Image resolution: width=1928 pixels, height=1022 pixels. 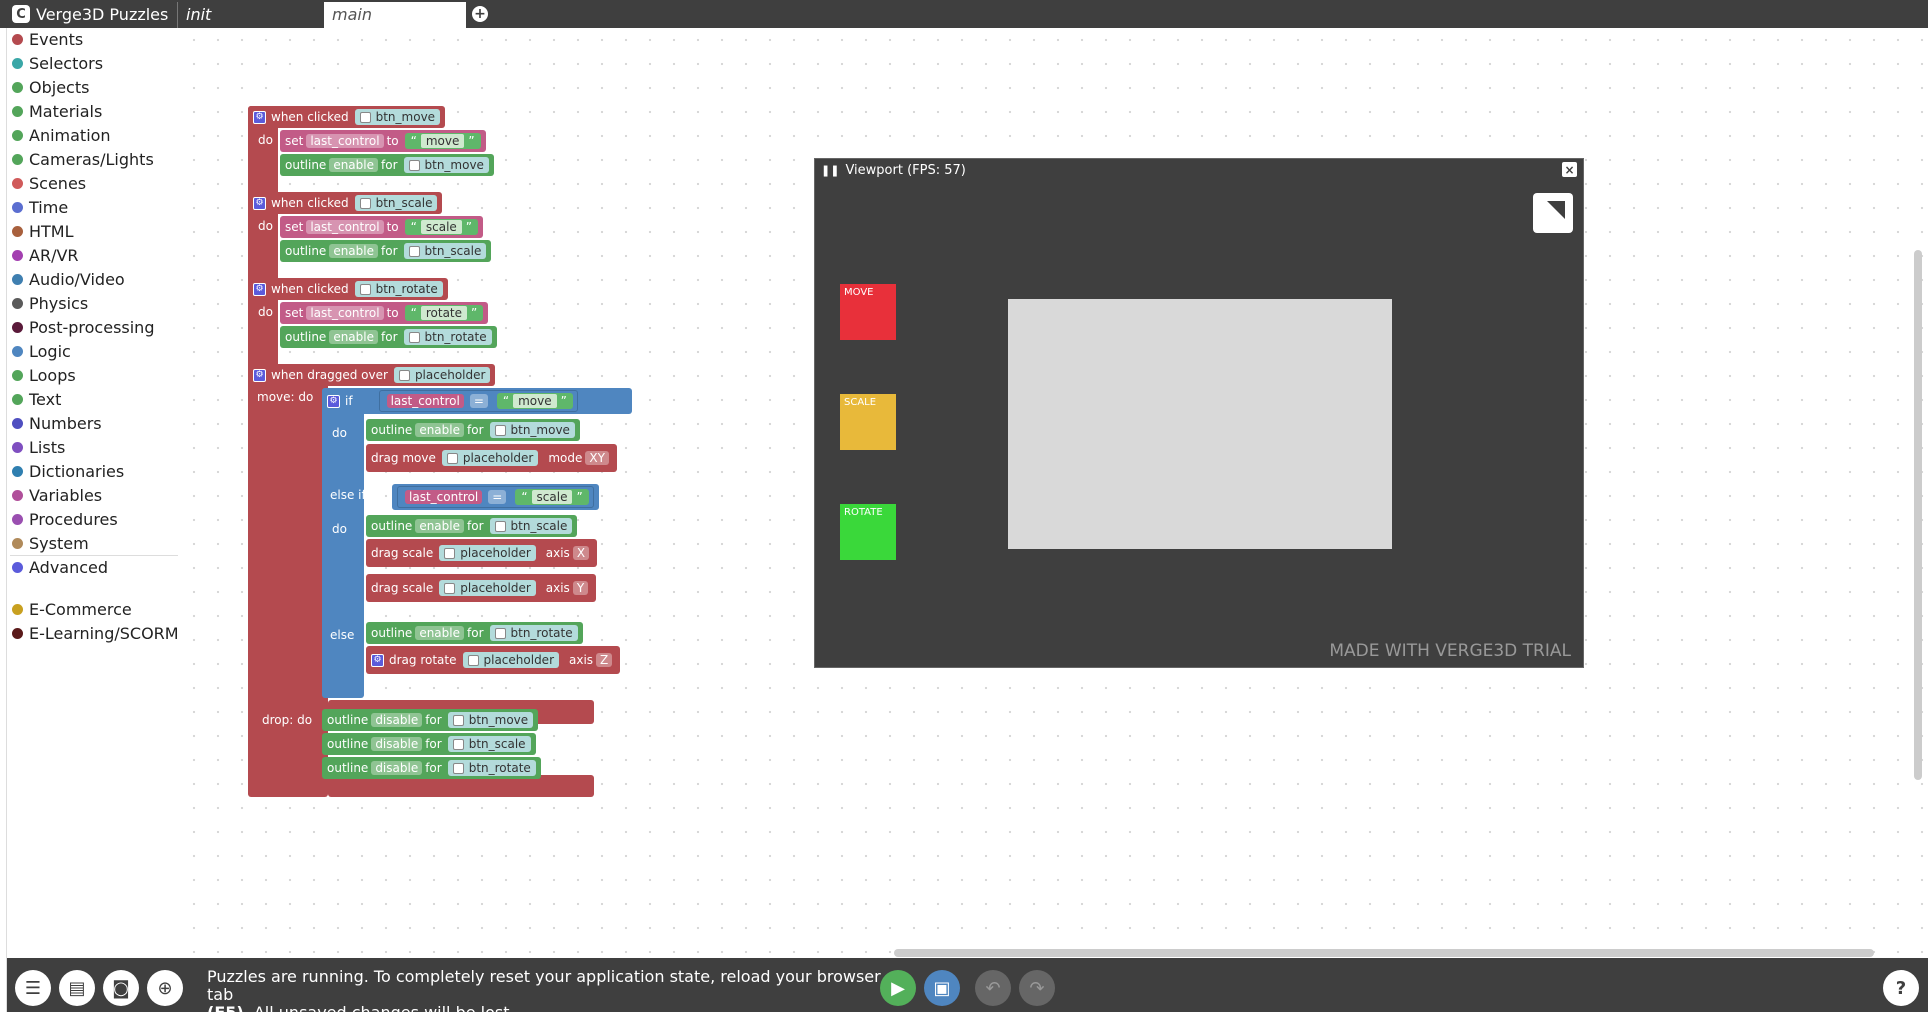 What do you see at coordinates (60, 567) in the screenshot?
I see `category-advanced: Advanced` at bounding box center [60, 567].